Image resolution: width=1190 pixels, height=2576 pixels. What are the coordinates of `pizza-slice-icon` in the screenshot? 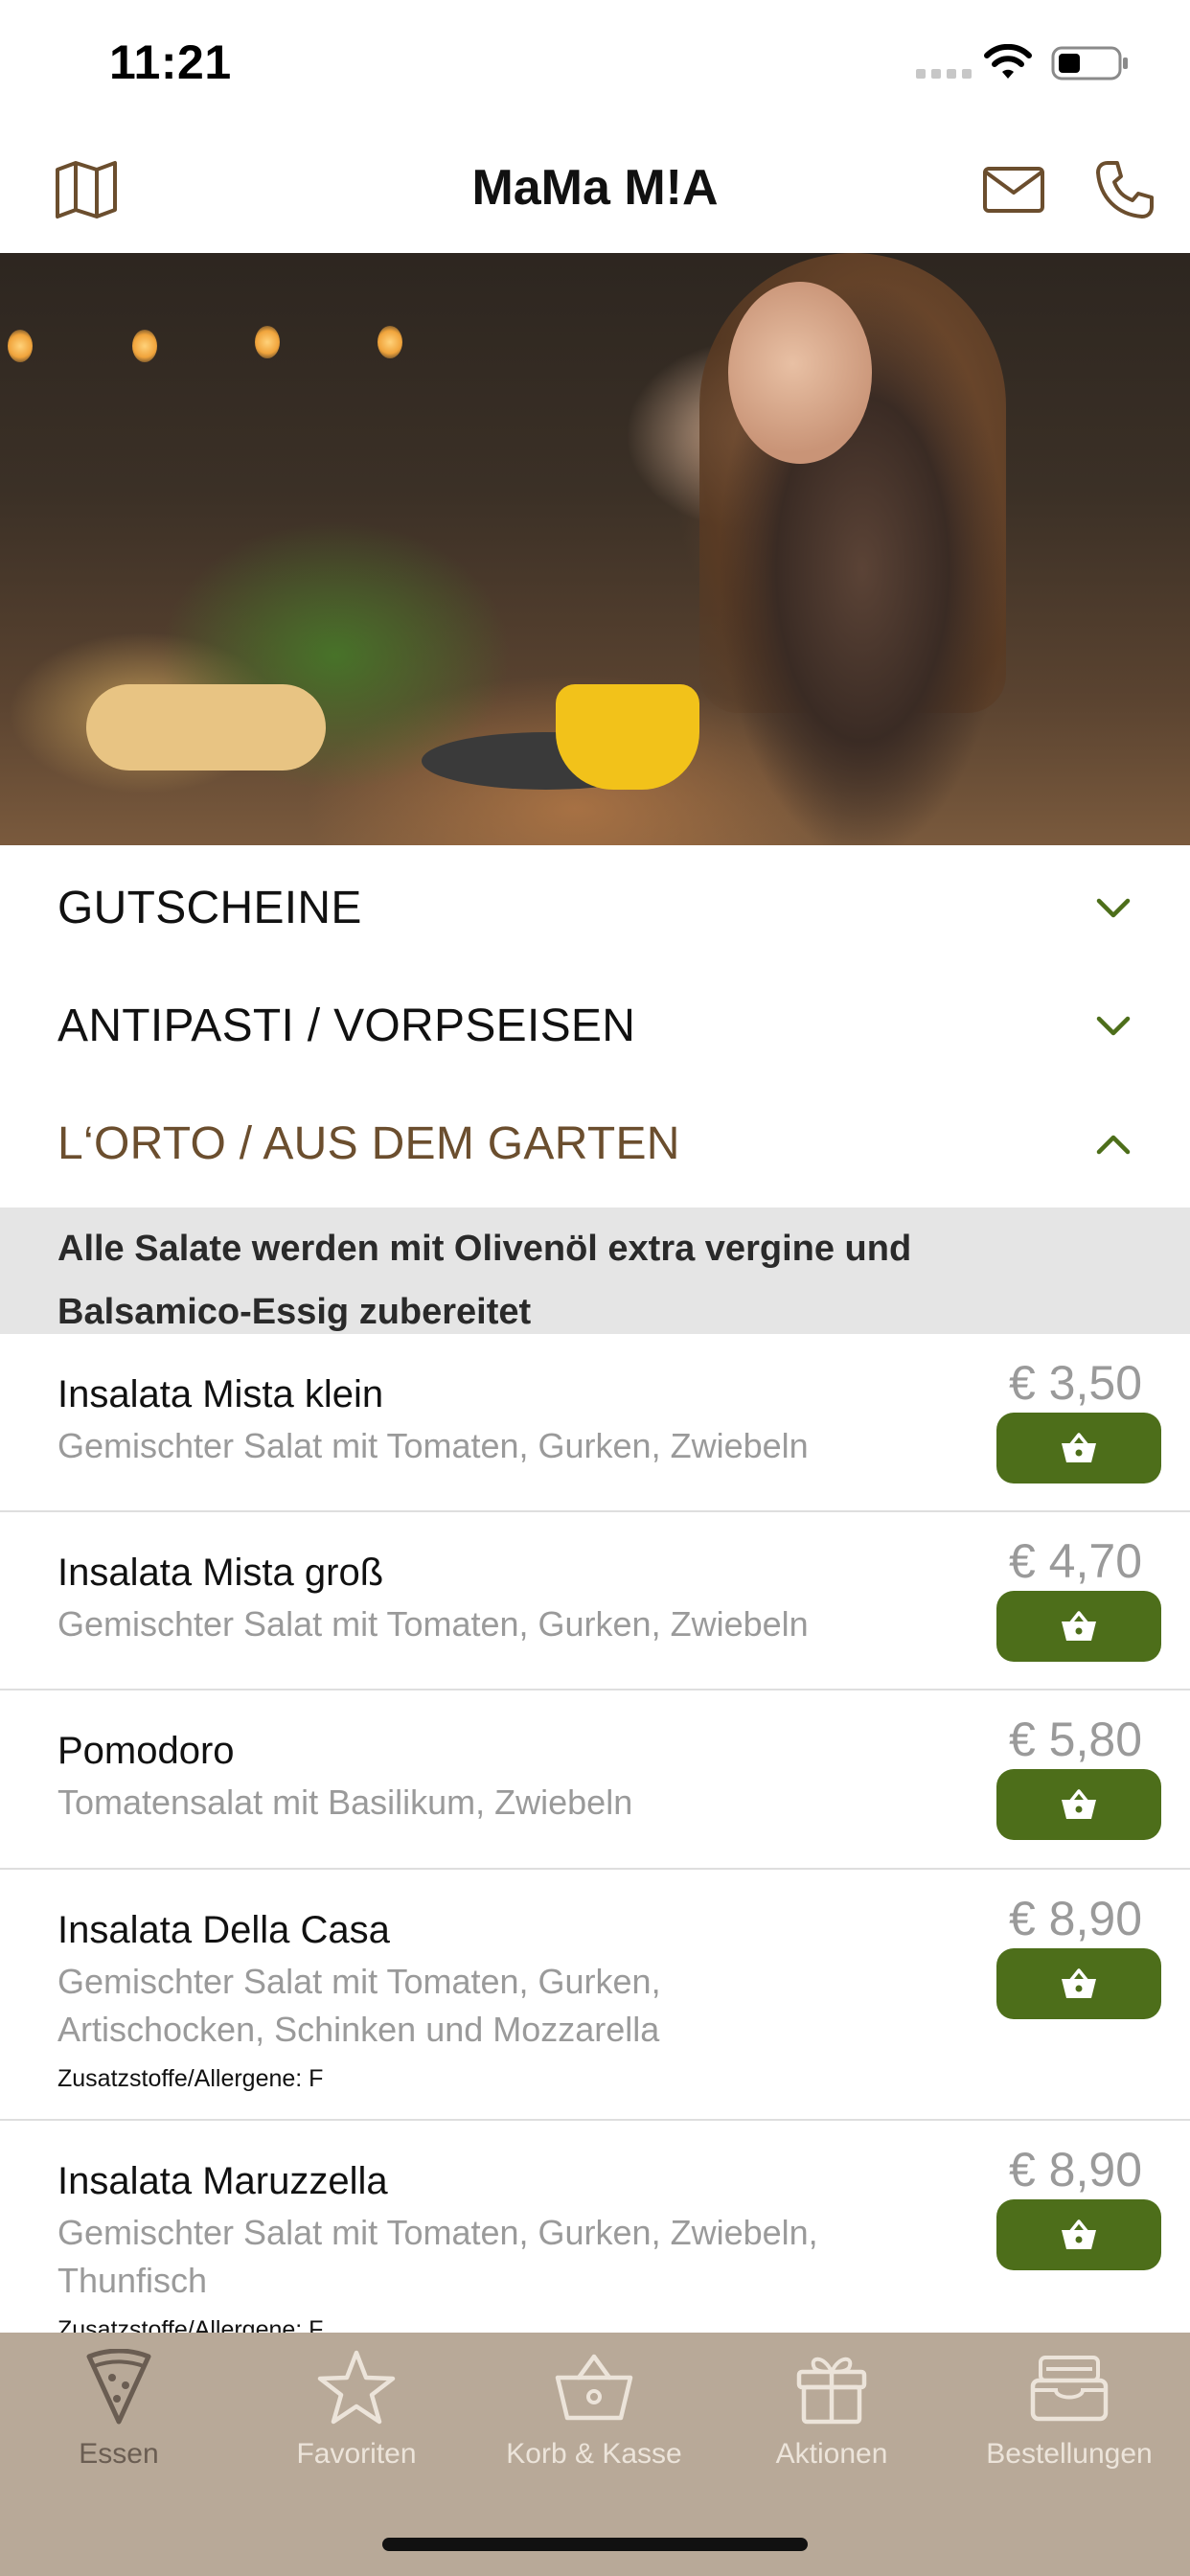 It's located at (119, 2387).